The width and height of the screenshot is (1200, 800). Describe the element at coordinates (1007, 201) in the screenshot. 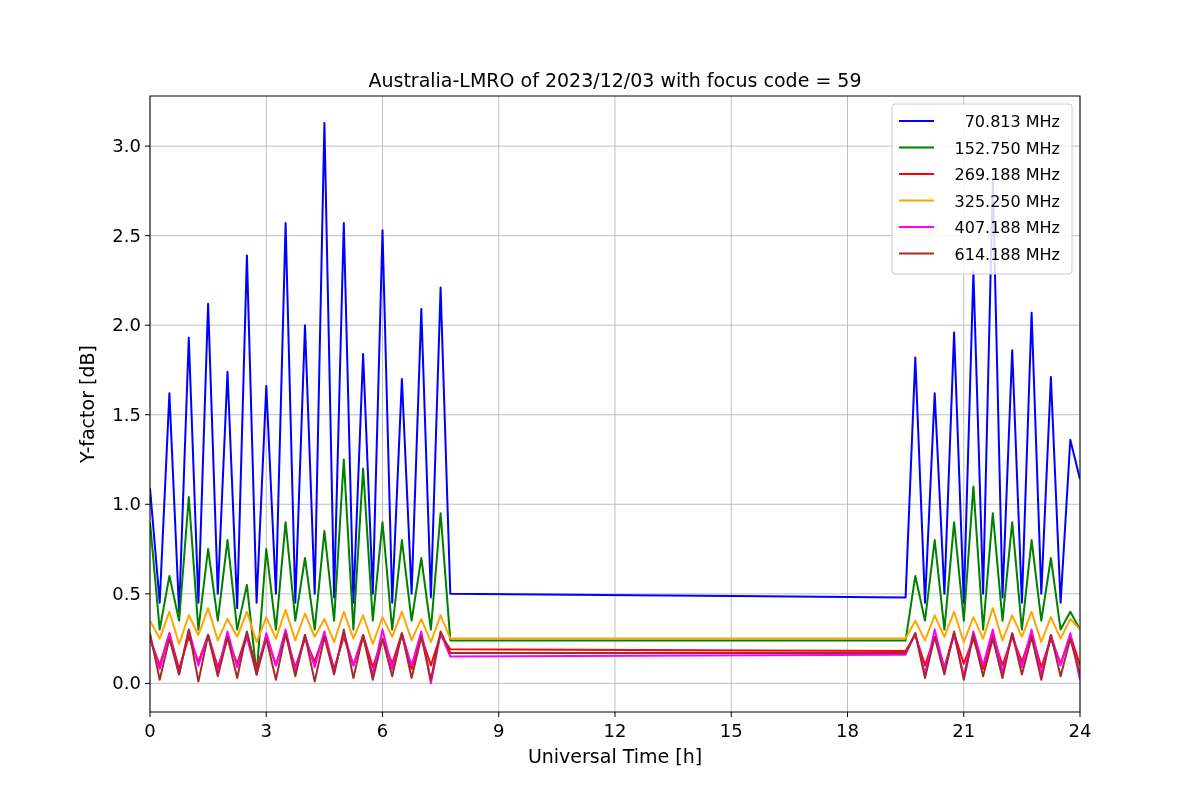

I see `legend-label: 325.250 MHz` at that location.